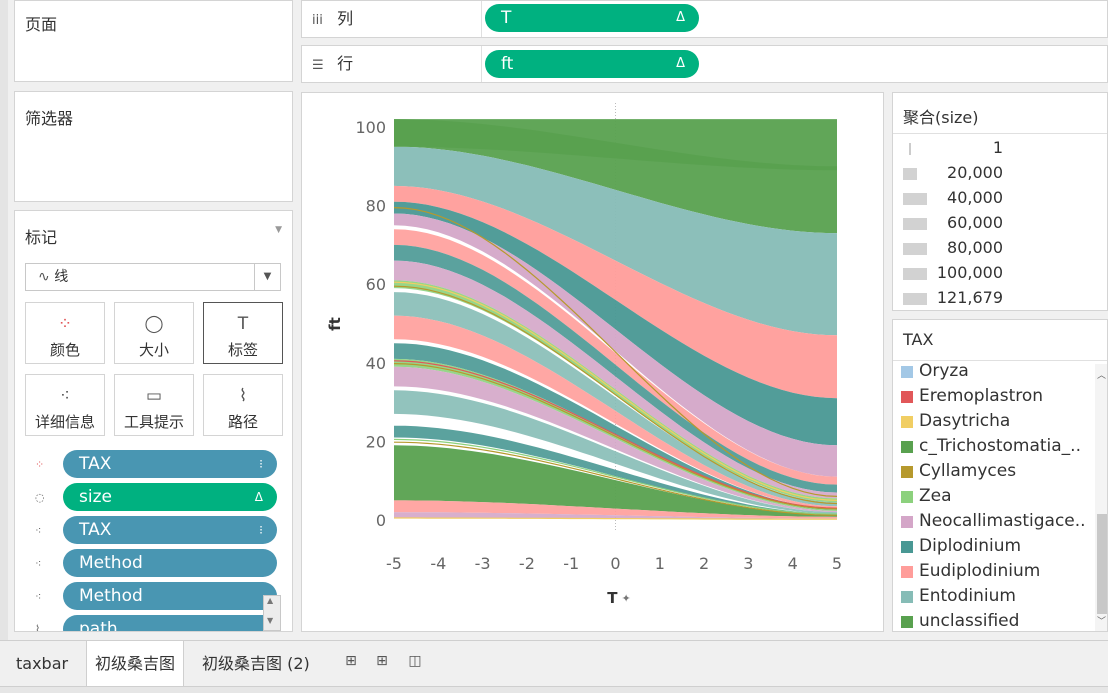  What do you see at coordinates (382, 664) in the screenshot?
I see `new-dashboard-icon: ⊞` at bounding box center [382, 664].